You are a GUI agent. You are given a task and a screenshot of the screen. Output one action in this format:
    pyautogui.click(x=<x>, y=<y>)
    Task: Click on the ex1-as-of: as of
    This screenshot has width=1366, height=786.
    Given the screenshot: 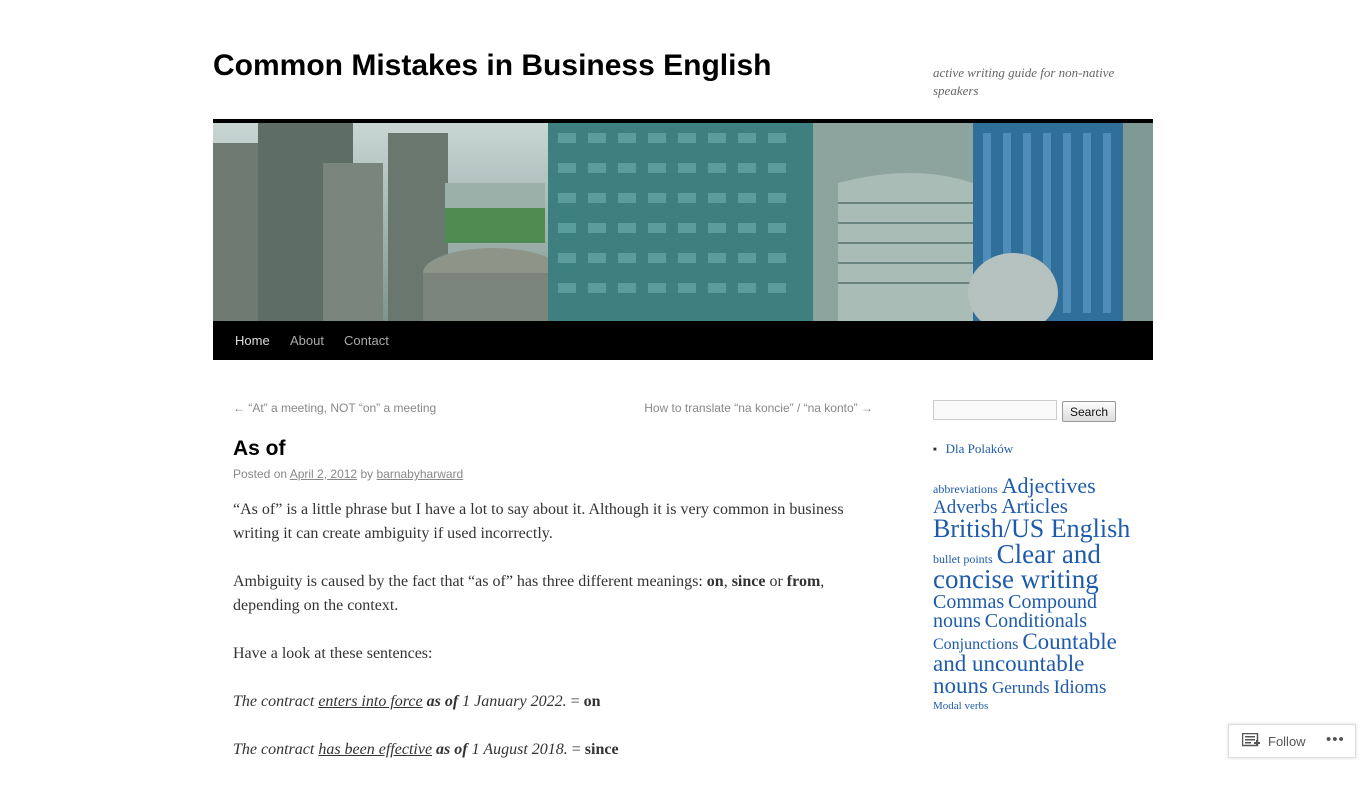 What is the action you would take?
    pyautogui.click(x=442, y=701)
    